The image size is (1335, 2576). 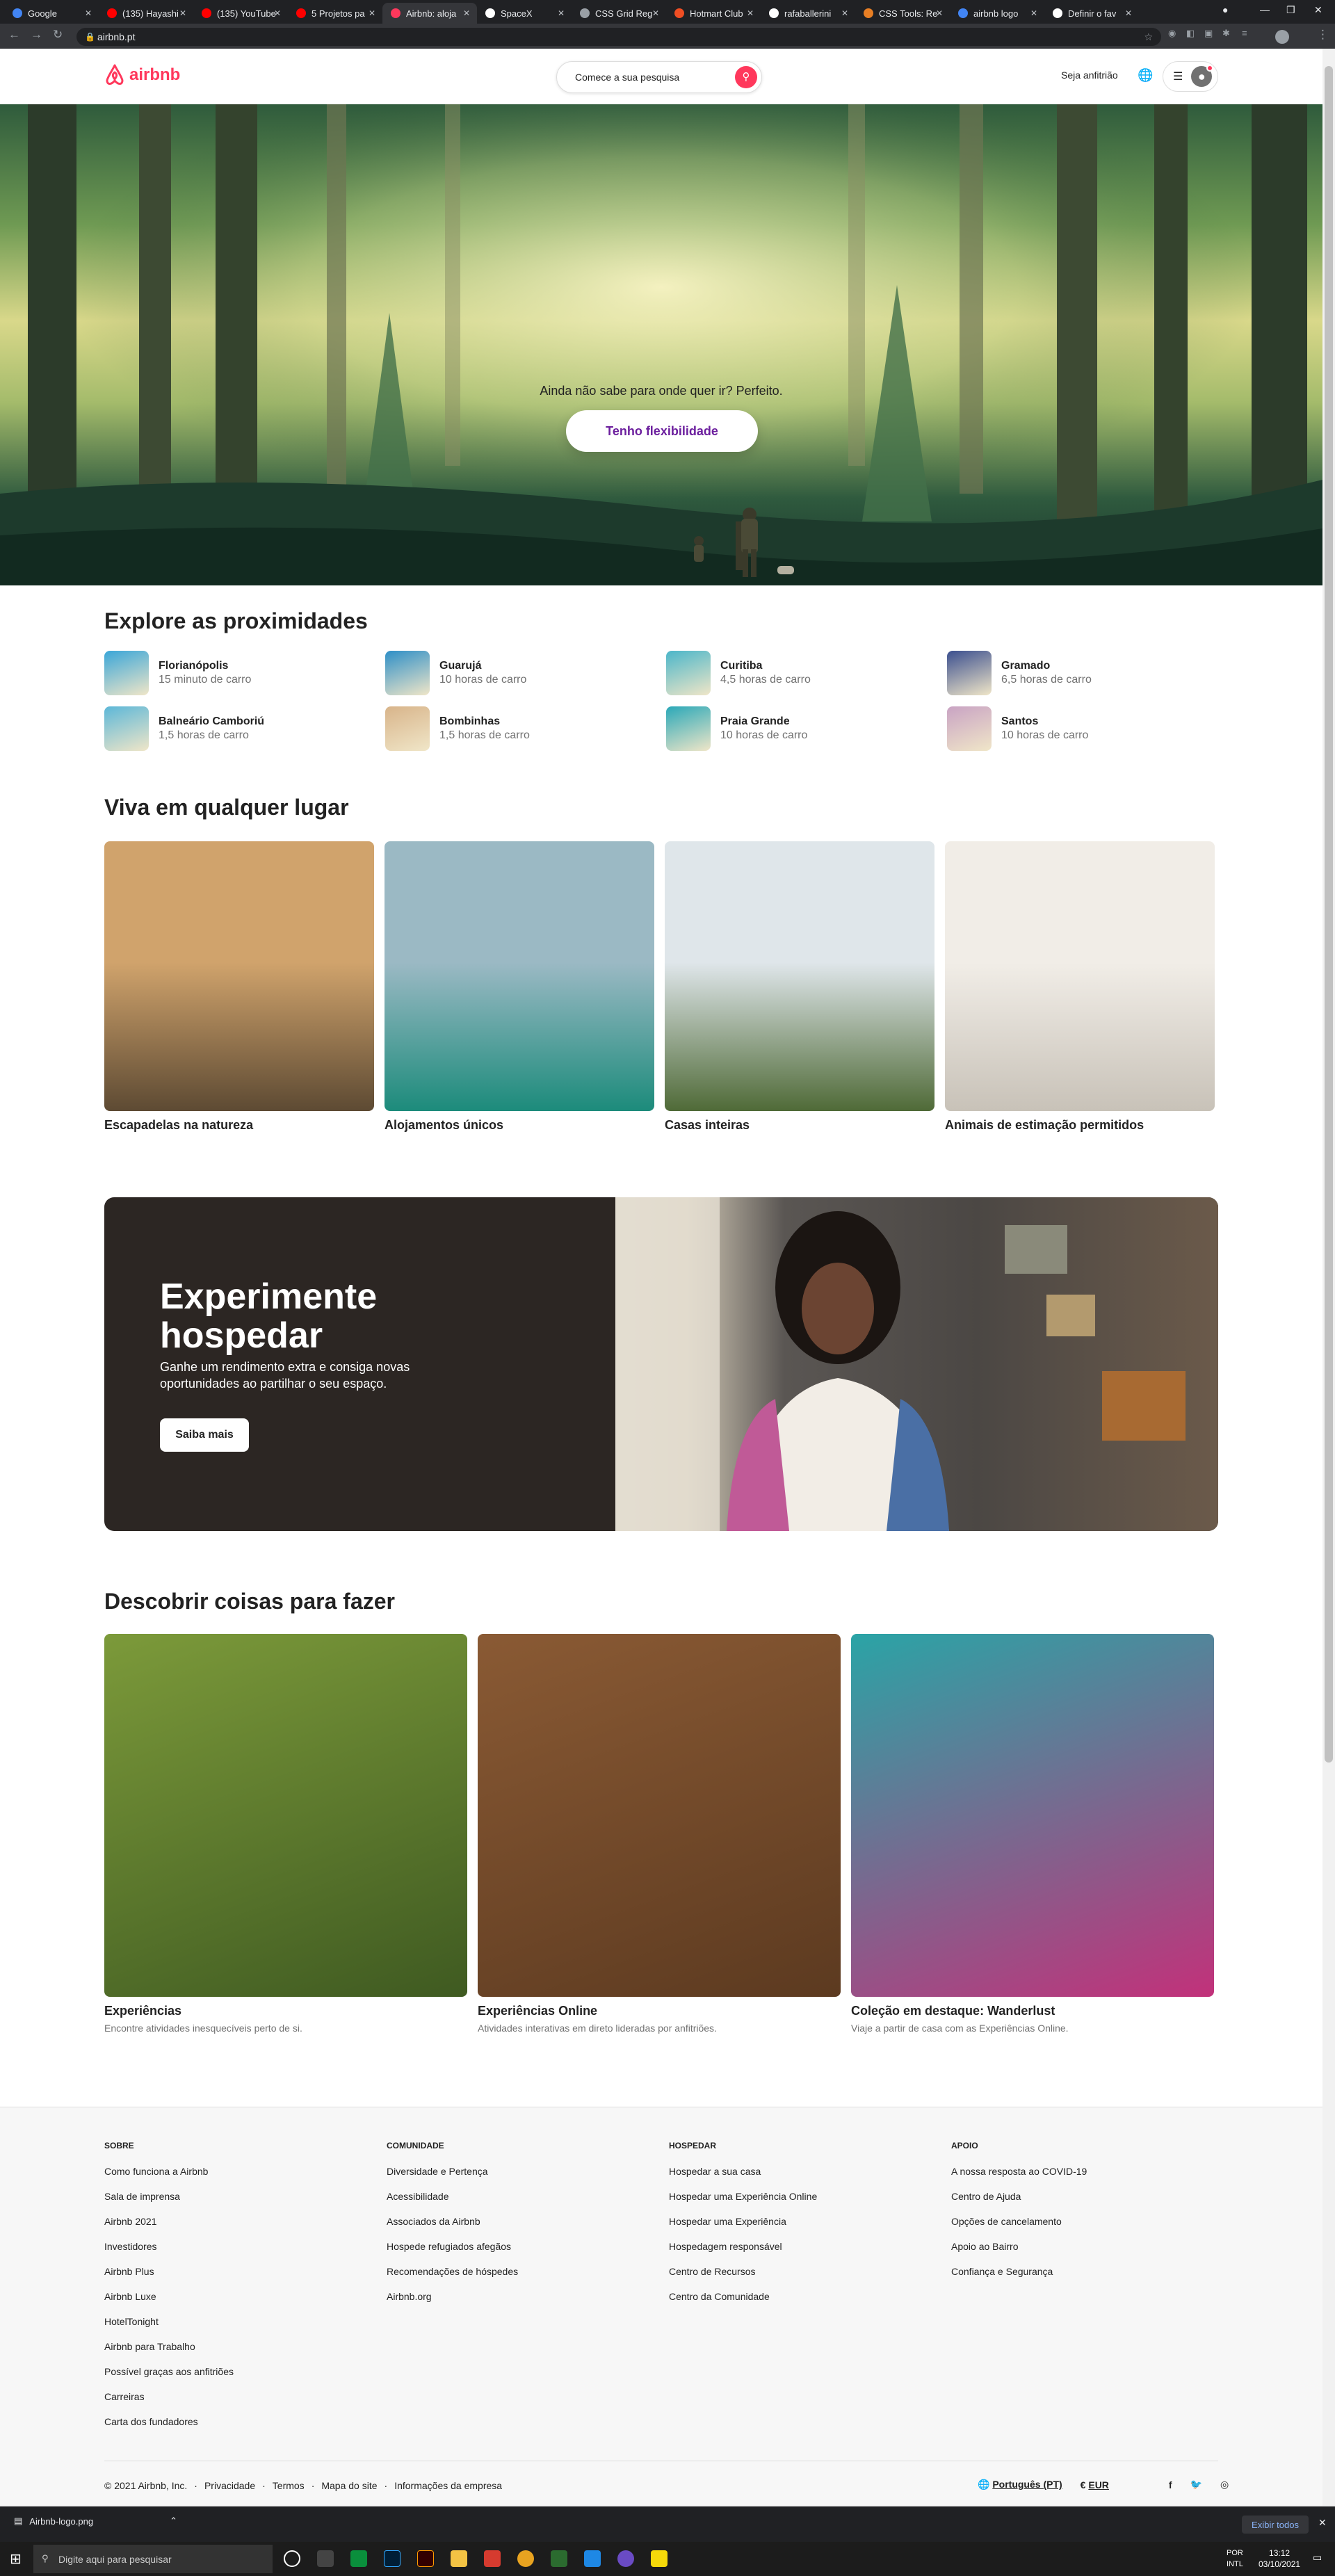 What do you see at coordinates (1019, 2203) in the screenshot?
I see `footer-link: Centro de Ajuda` at bounding box center [1019, 2203].